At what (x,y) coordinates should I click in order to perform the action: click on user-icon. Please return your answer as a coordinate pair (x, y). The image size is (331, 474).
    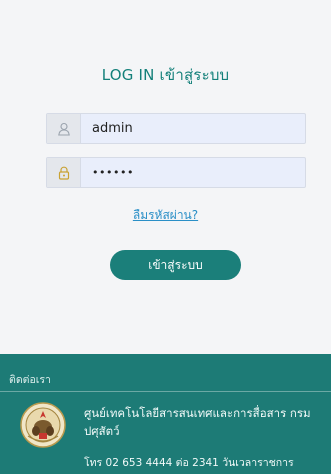
    Looking at the image, I should click on (64, 128).